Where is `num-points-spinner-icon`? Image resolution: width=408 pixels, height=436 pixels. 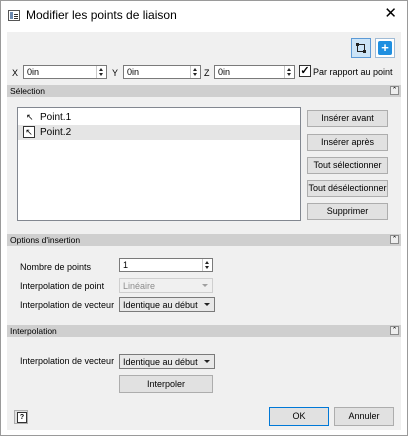 num-points-spinner-icon is located at coordinates (207, 265).